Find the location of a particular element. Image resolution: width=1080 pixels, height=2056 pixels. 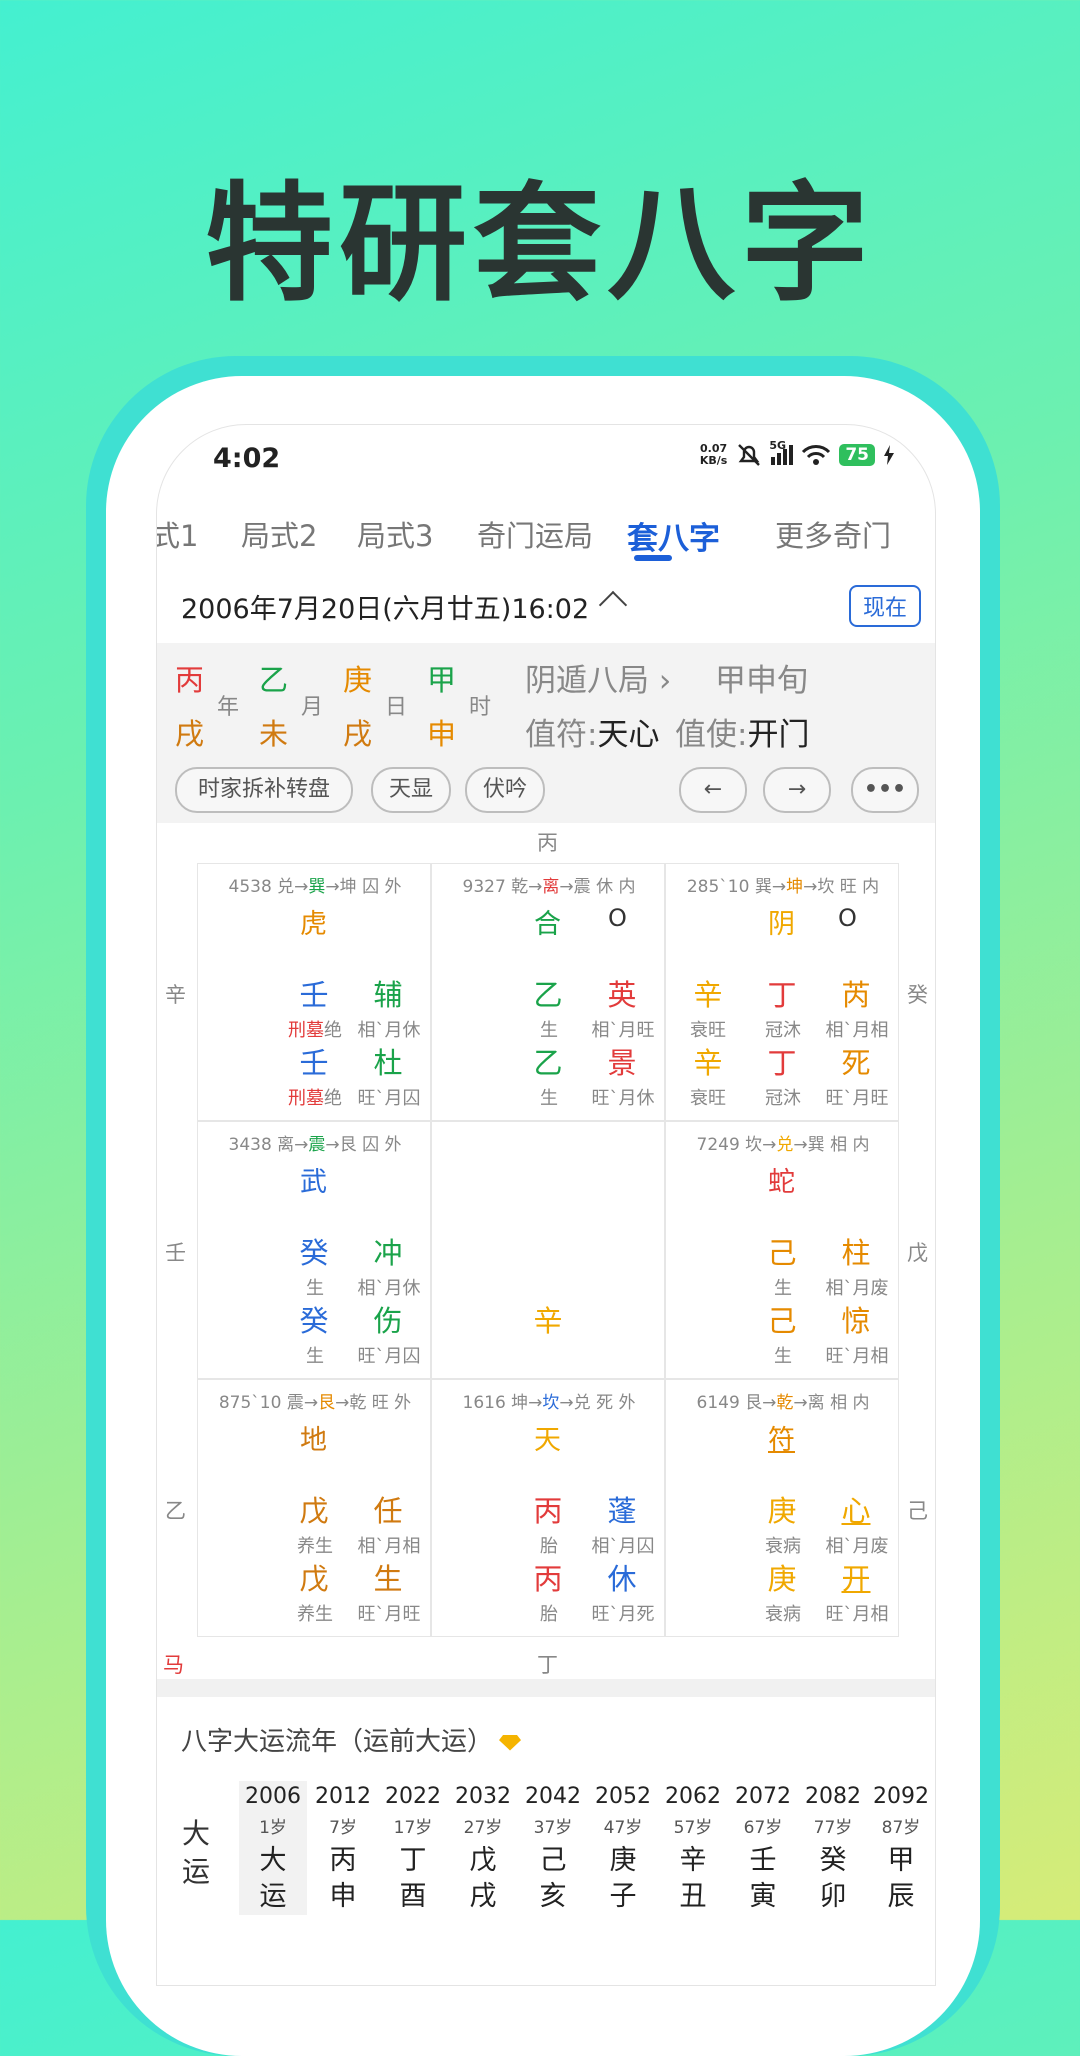

dayun-col: 2012 7岁 丙申 is located at coordinates (343, 1848).